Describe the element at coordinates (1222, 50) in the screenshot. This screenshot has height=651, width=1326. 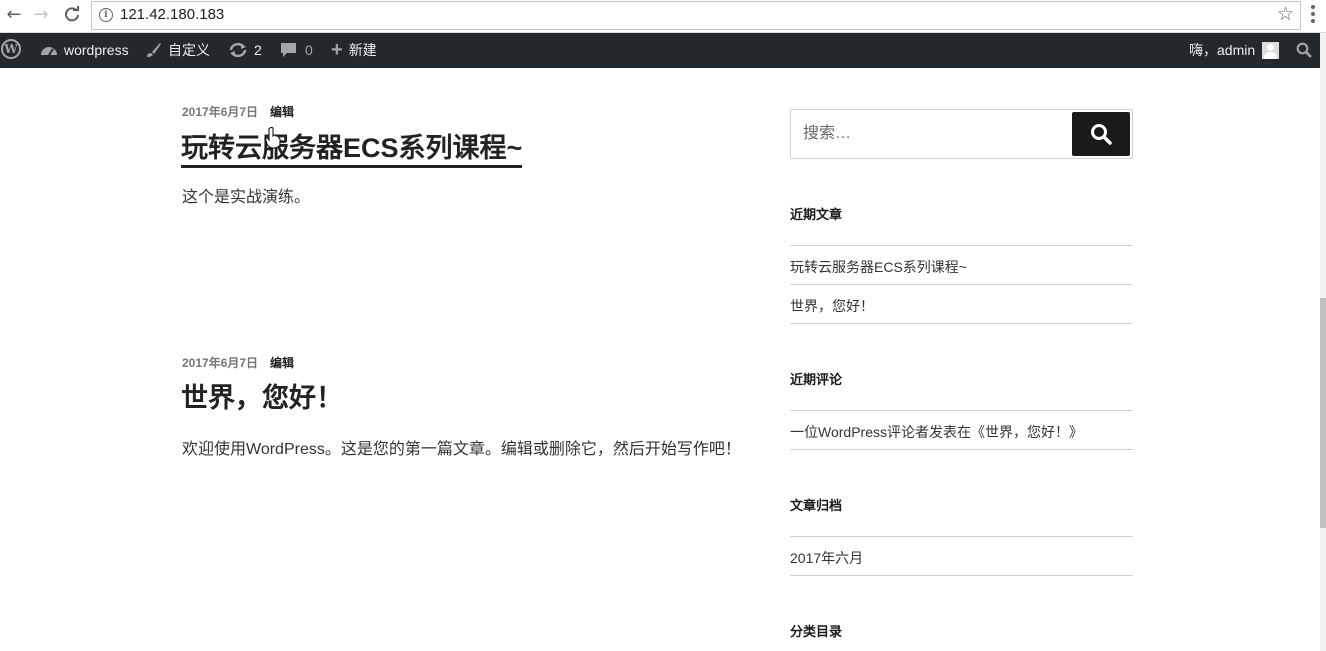
I see `account-greeting: 嗨，admin` at that location.